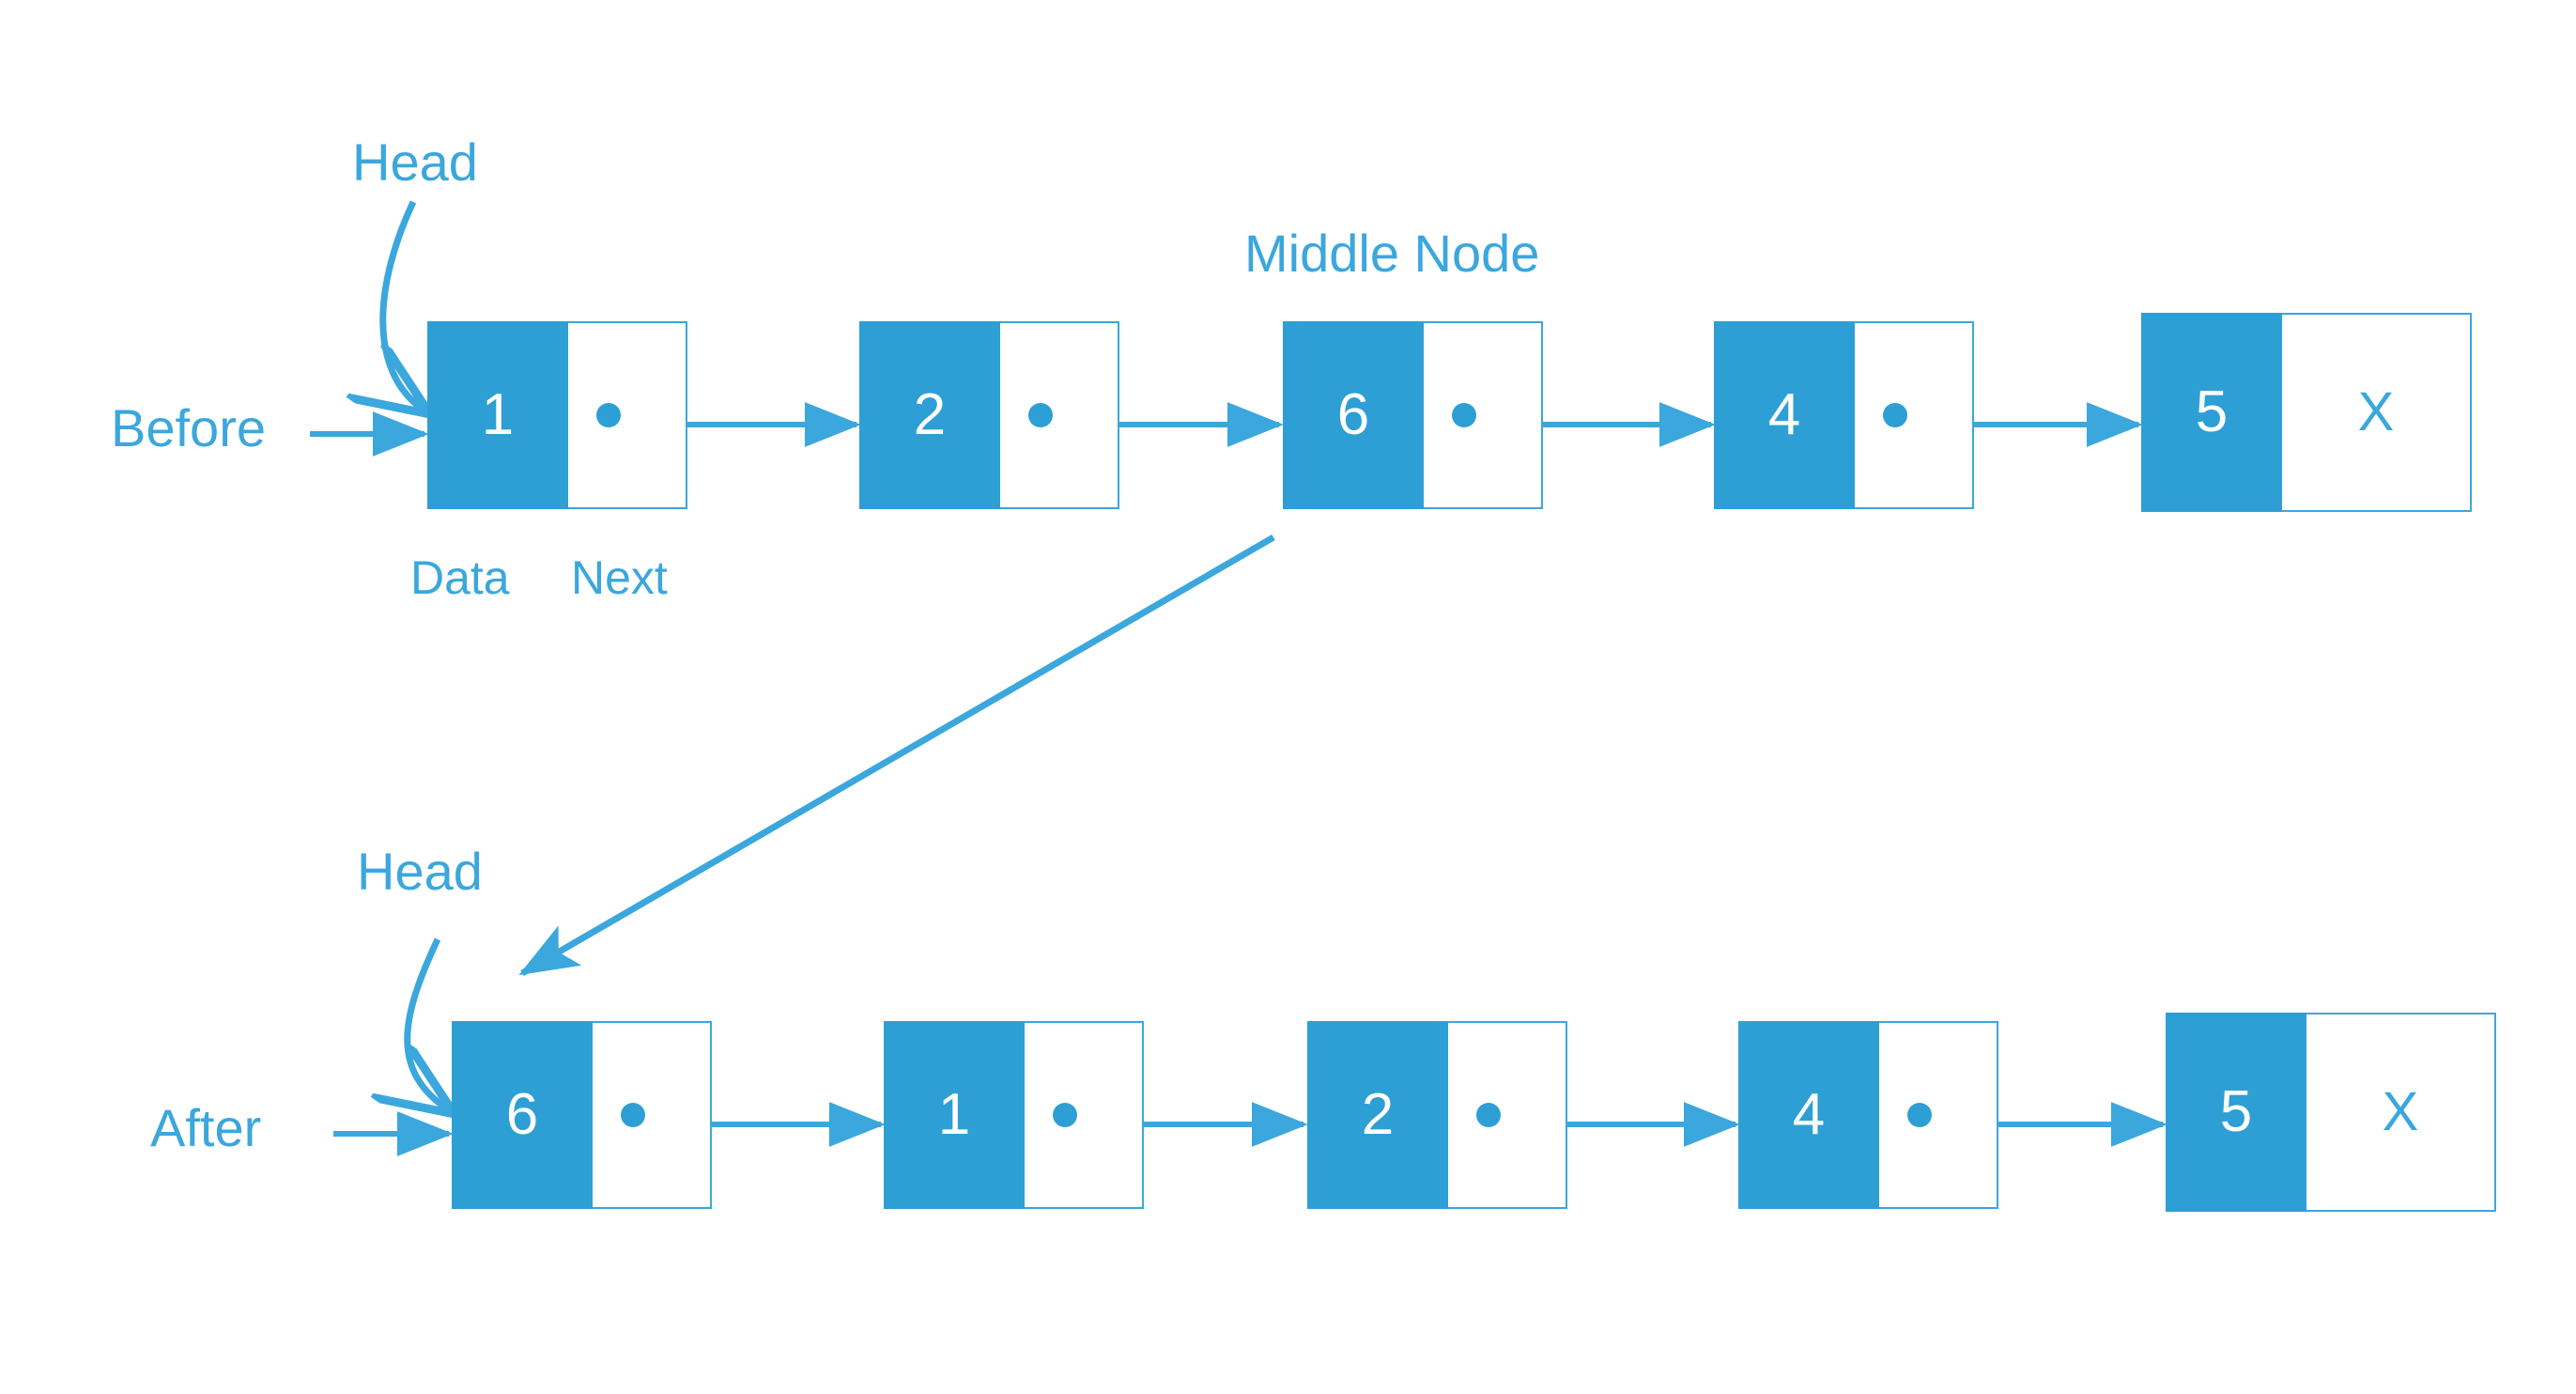  I want to click on node-before-4: 5 X, so click(2306, 412).